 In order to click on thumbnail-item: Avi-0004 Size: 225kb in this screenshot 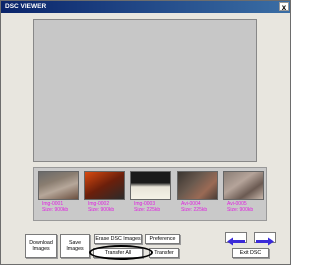, I will do `click(197, 194)`.